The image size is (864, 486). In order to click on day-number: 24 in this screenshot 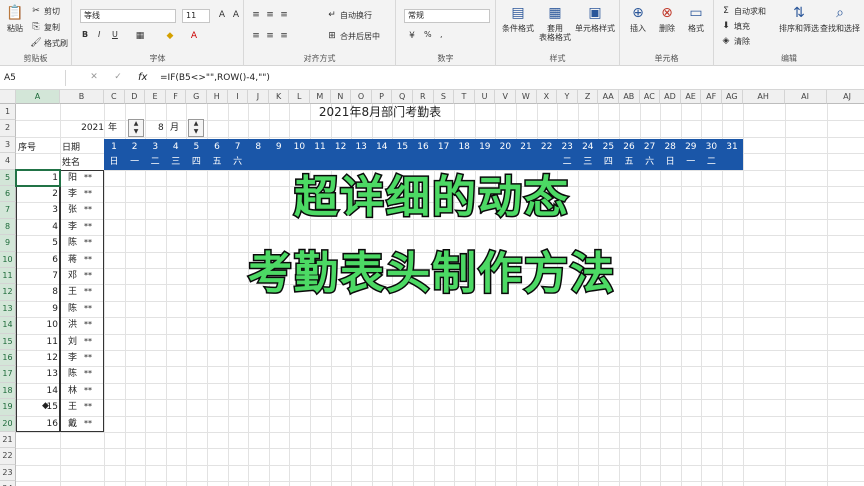, I will do `click(588, 147)`.